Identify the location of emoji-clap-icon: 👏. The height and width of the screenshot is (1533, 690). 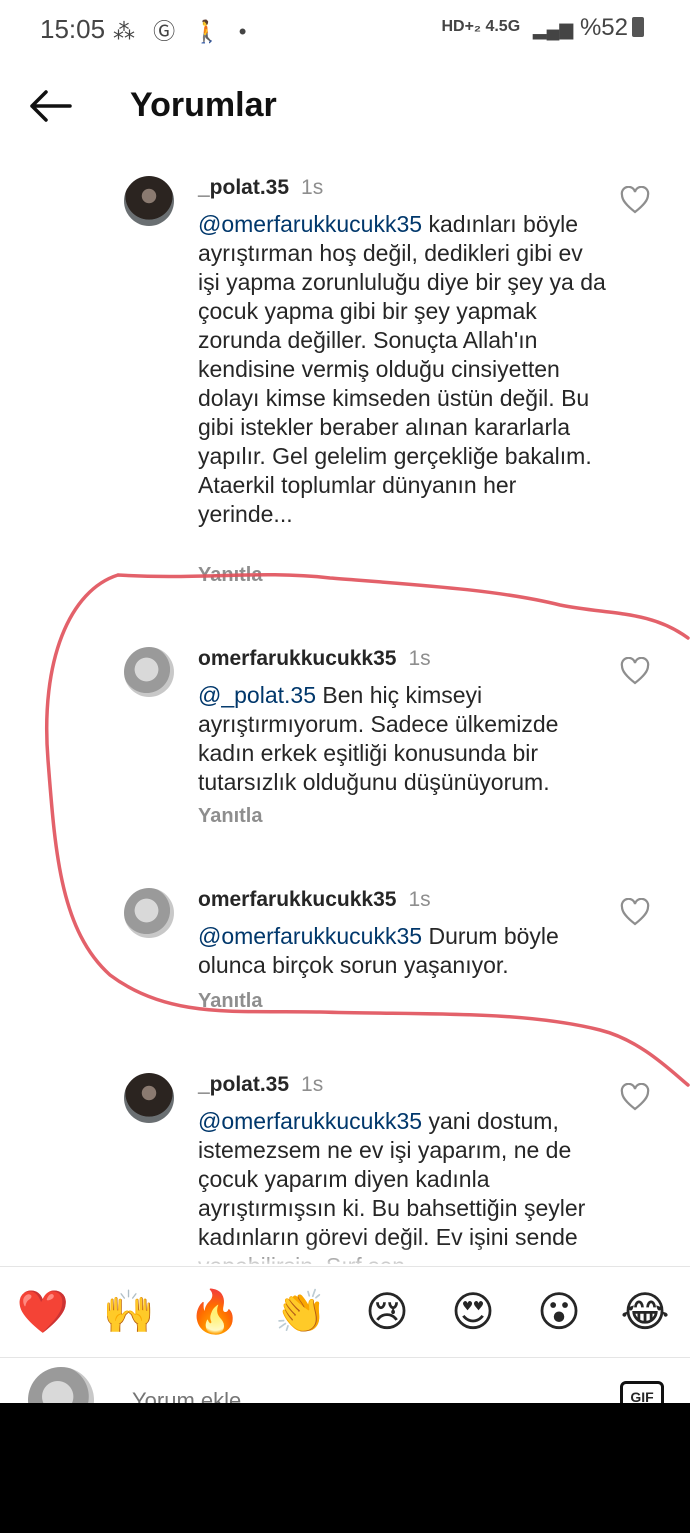
(301, 1312).